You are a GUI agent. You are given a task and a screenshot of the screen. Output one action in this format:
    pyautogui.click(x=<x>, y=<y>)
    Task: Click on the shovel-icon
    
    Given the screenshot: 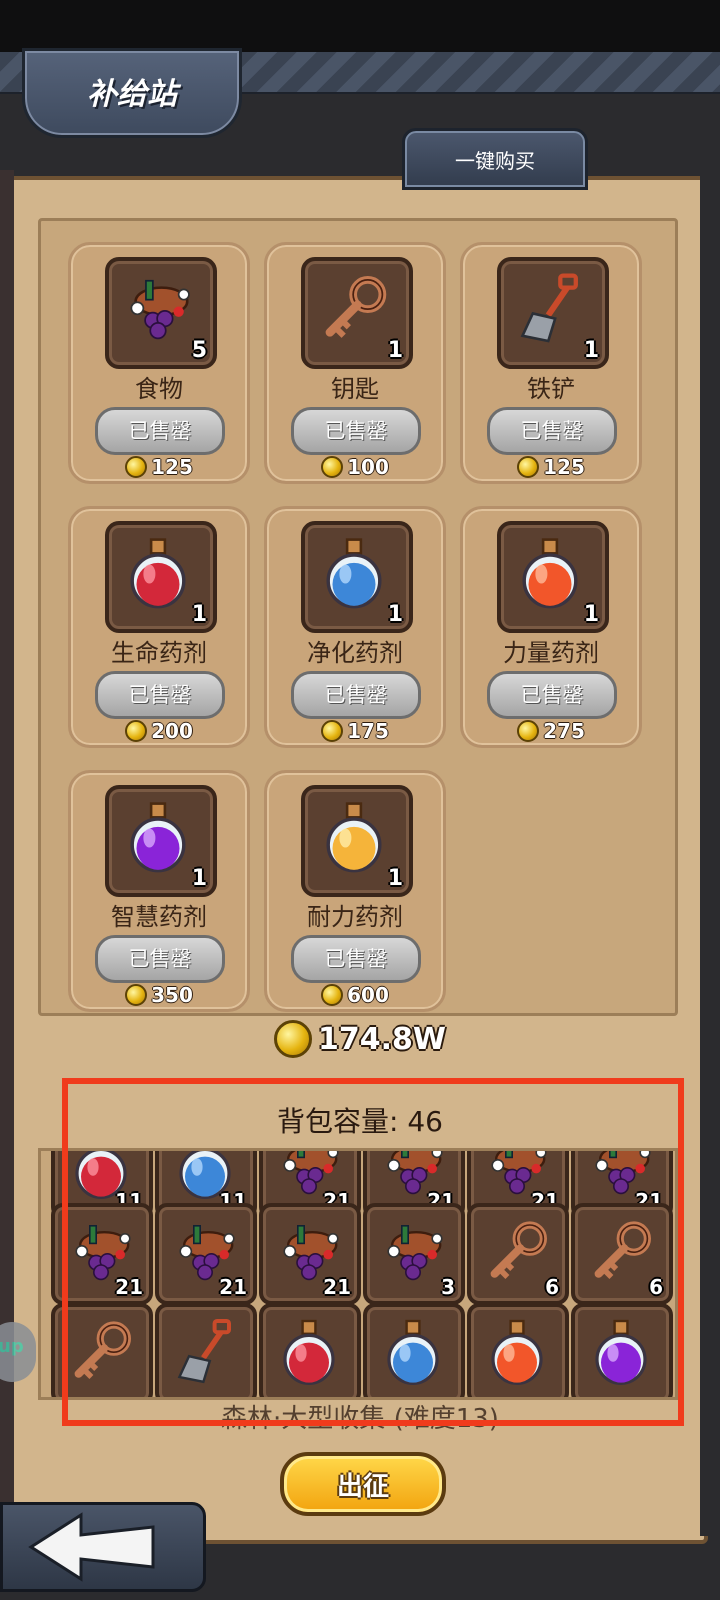 What is the action you would take?
    pyautogui.click(x=550, y=312)
    